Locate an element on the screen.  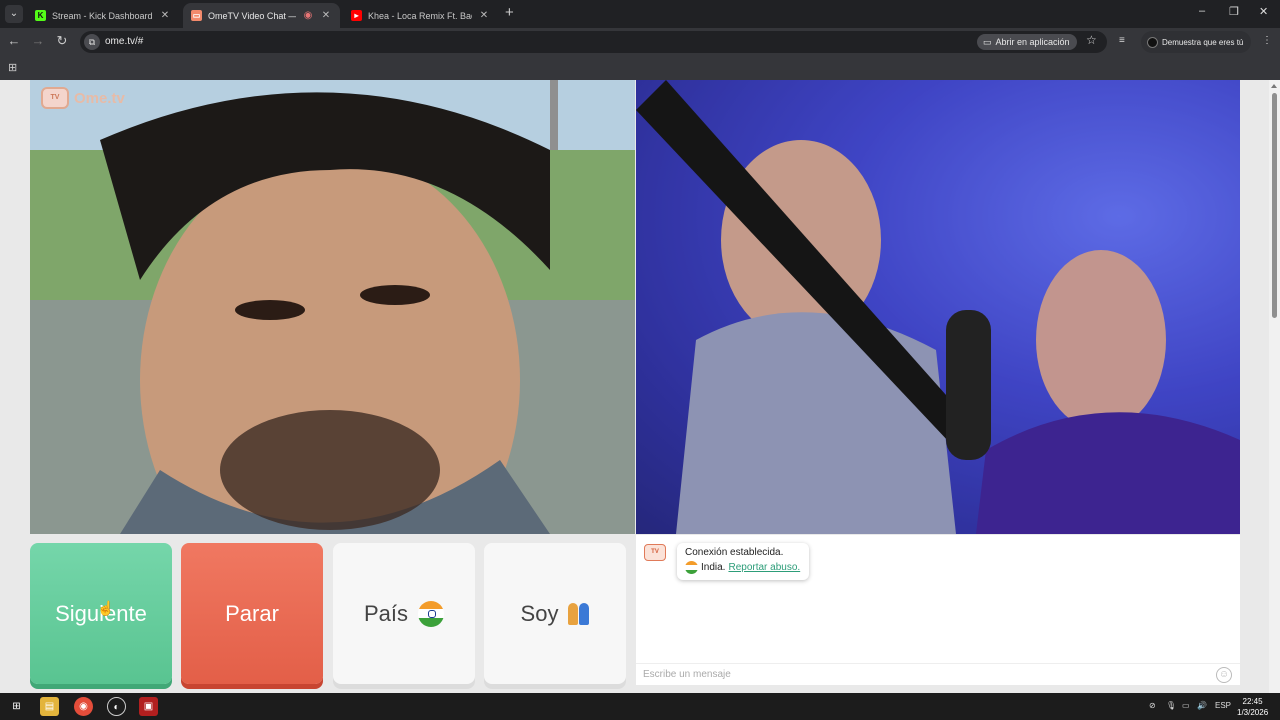
file-explorer-icon: ▤ is located at coordinates (49, 706).